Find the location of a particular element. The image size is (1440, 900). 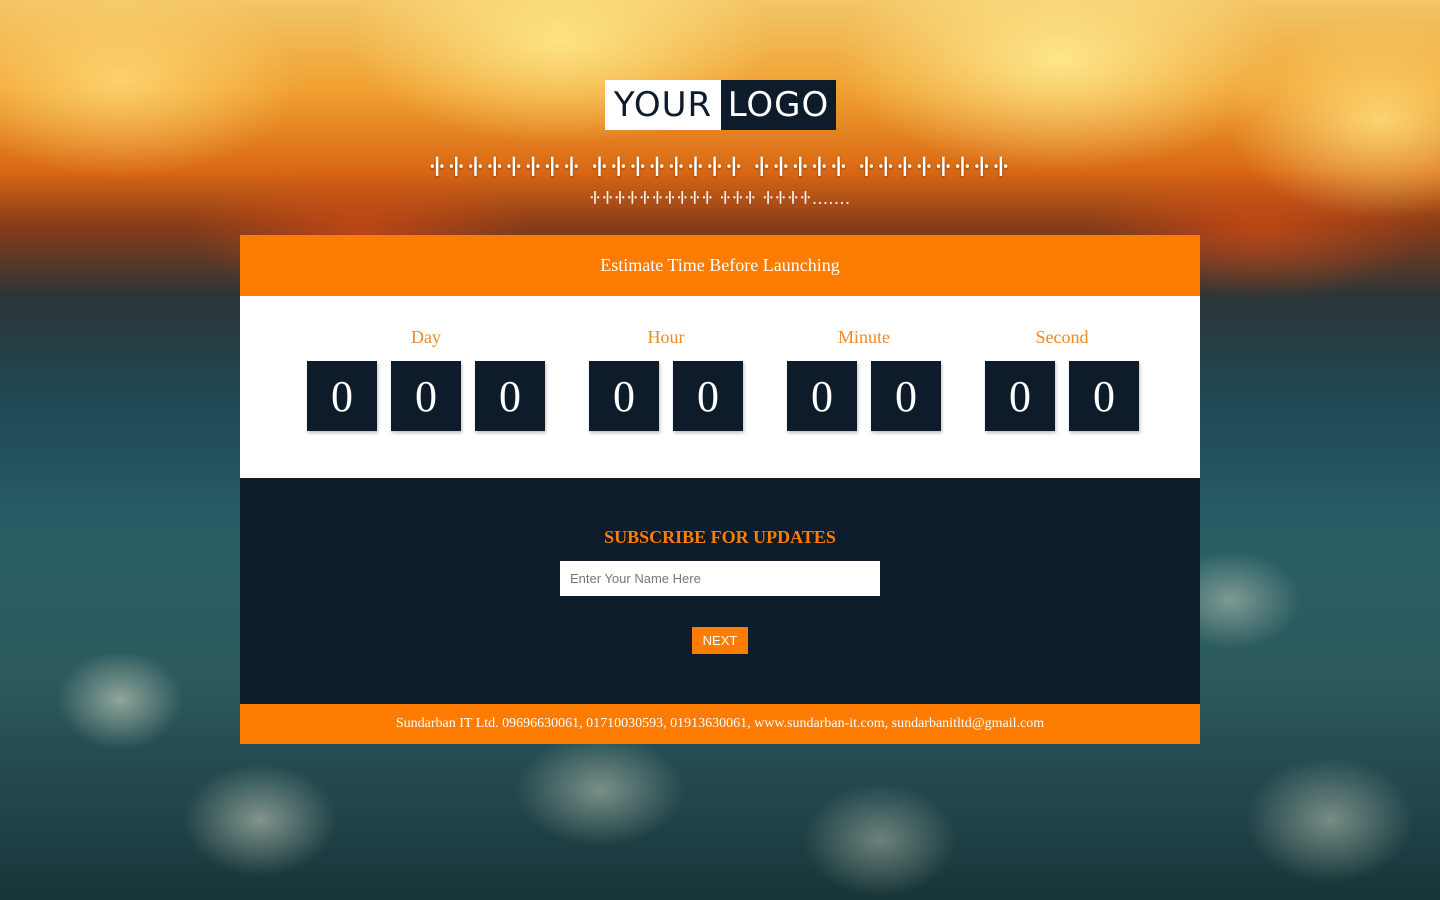

subscribe-title: SUBSCRIBE FOR UPDATES is located at coordinates (720, 537).